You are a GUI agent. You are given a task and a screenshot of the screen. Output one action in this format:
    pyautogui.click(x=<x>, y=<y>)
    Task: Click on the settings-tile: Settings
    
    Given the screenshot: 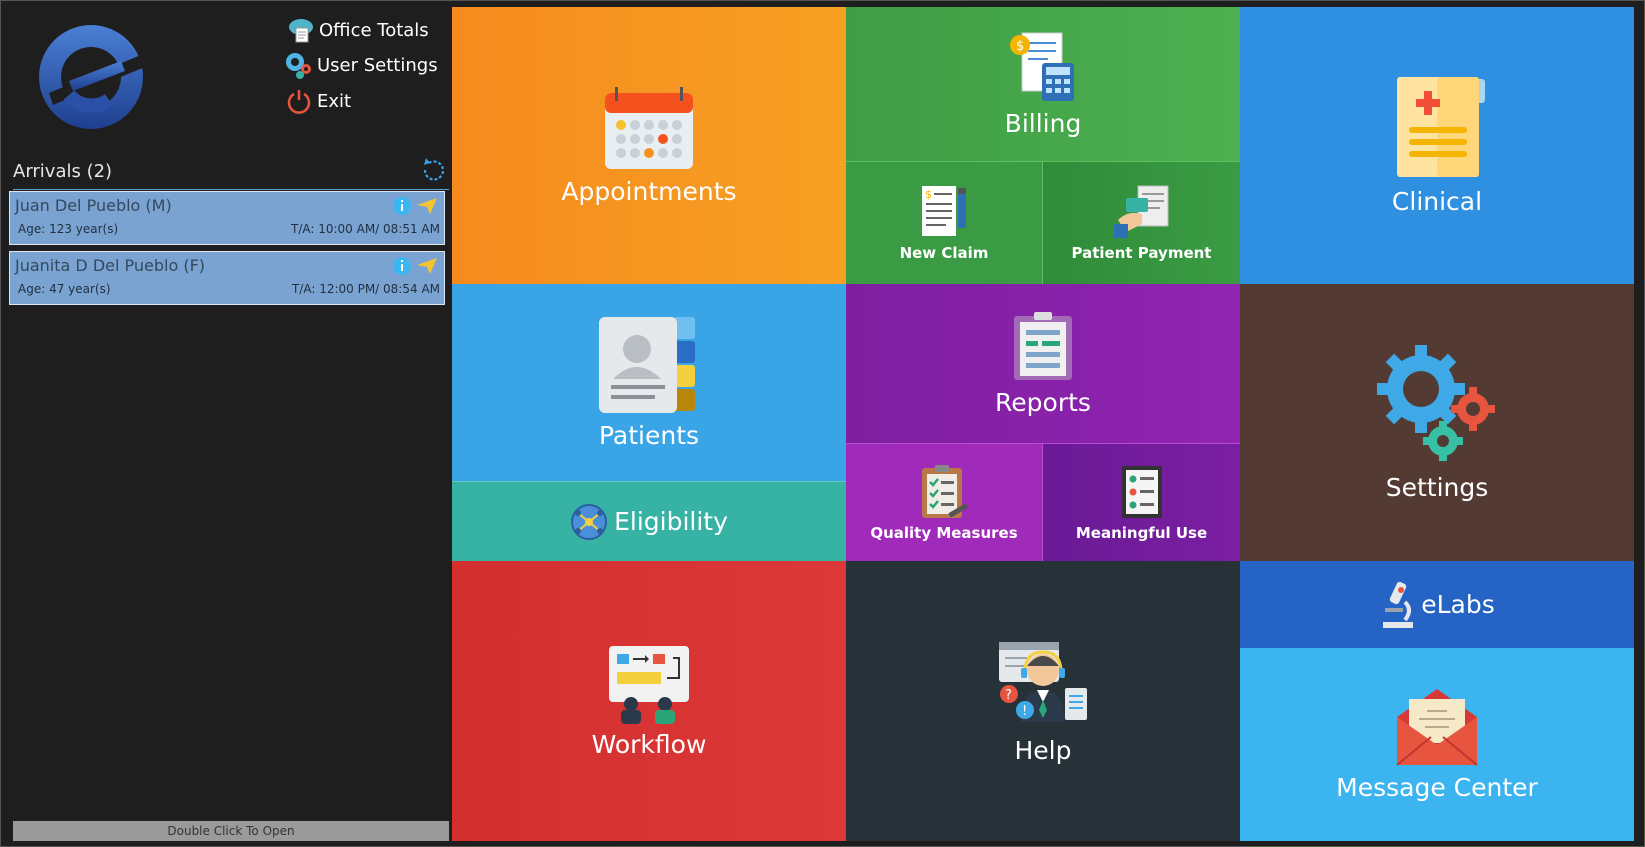 What is the action you would take?
    pyautogui.click(x=1437, y=422)
    